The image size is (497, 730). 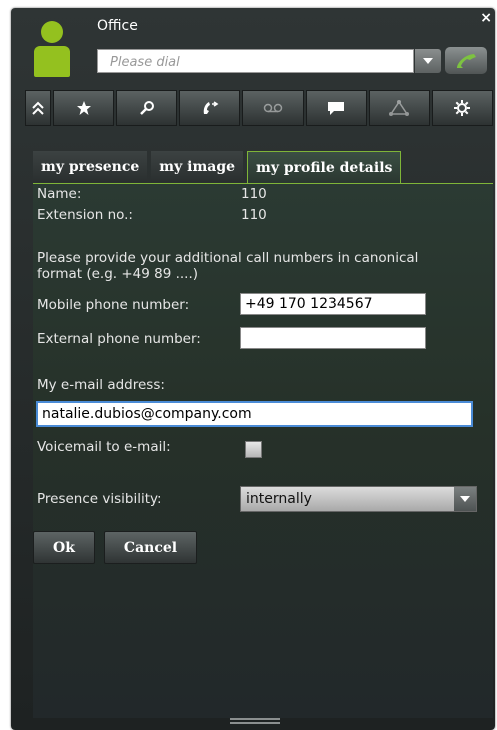 I want to click on gear-icon, so click(x=462, y=108).